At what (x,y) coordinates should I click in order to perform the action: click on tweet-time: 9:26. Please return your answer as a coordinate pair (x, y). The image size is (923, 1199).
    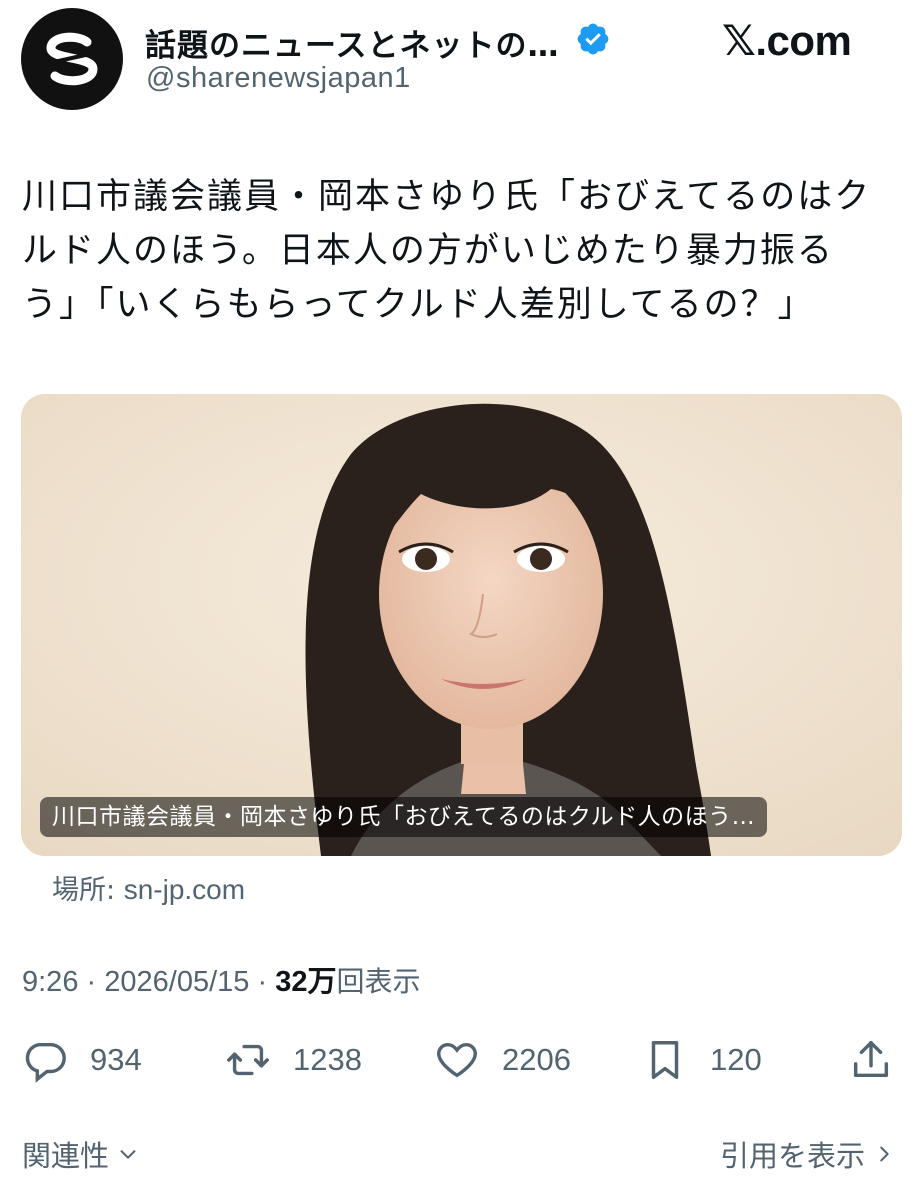
    Looking at the image, I should click on (50, 982).